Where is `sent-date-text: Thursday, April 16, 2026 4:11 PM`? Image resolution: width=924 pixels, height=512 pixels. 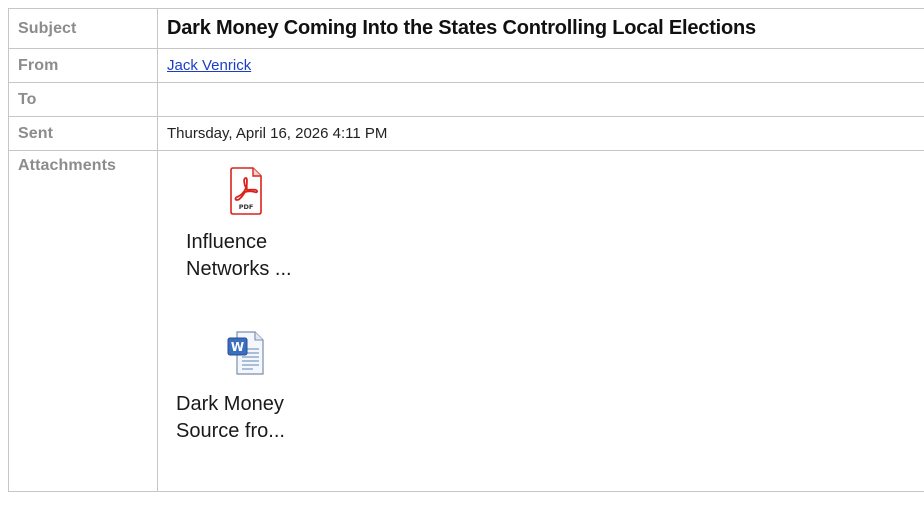
sent-date-text: Thursday, April 16, 2026 4:11 PM is located at coordinates (277, 133).